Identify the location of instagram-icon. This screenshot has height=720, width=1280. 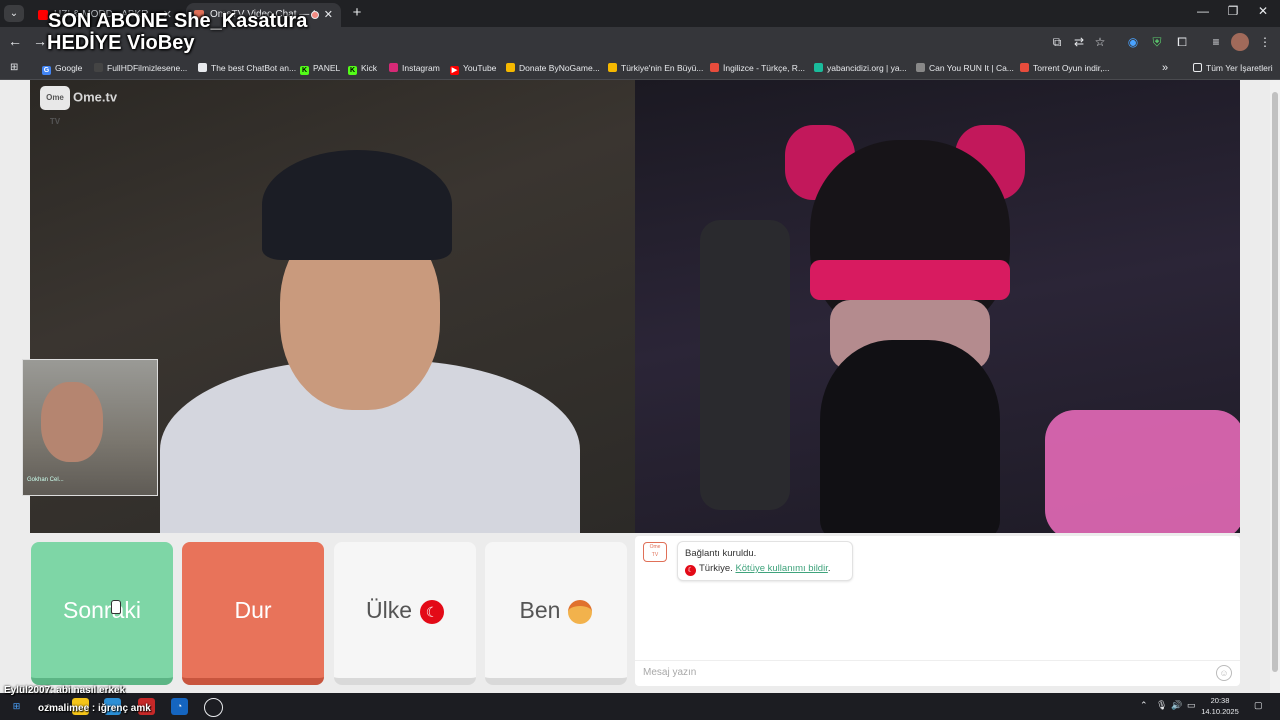
(393, 67).